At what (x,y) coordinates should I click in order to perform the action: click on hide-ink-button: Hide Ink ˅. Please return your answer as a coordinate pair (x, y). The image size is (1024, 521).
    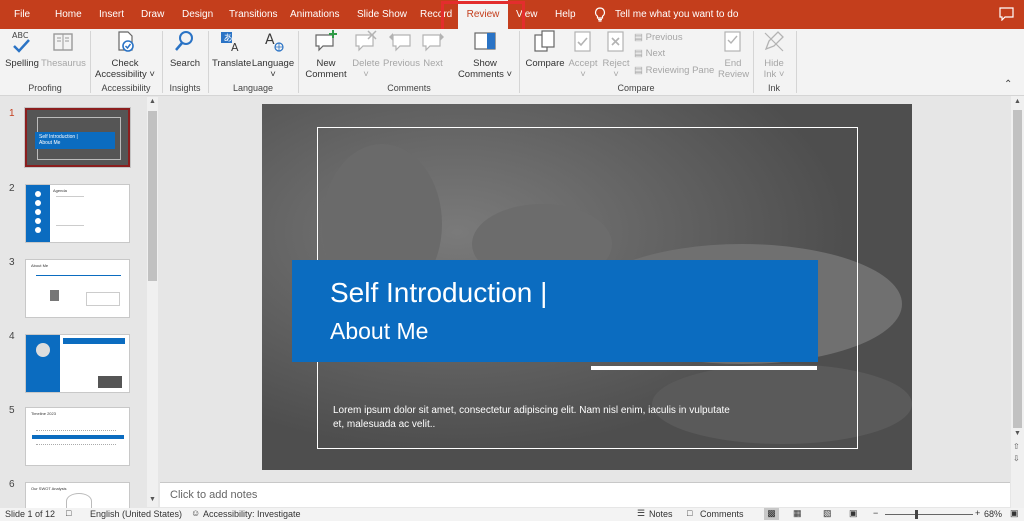
    Looking at the image, I should click on (774, 54).